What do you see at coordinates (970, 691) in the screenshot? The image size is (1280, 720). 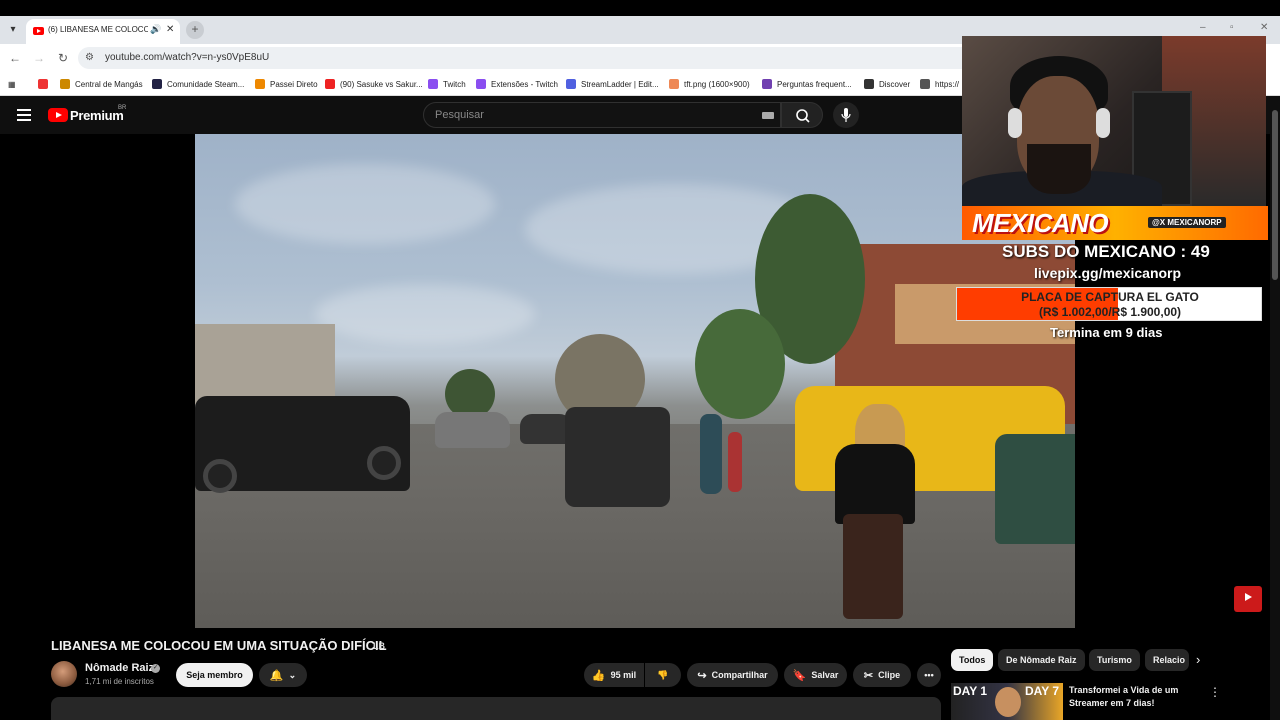 I see `thumbnail-text-left: DAY 1` at bounding box center [970, 691].